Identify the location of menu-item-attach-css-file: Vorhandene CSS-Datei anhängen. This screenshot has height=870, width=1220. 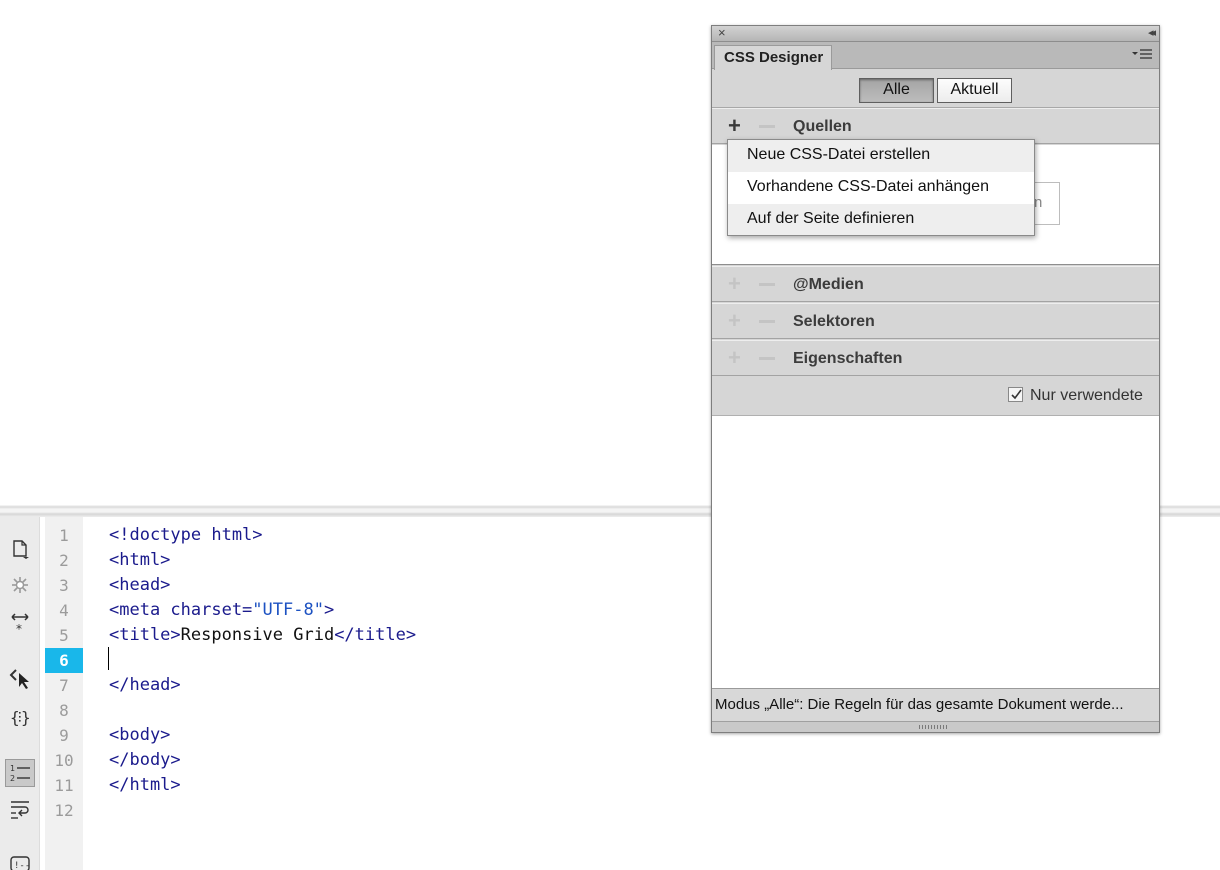
(881, 188).